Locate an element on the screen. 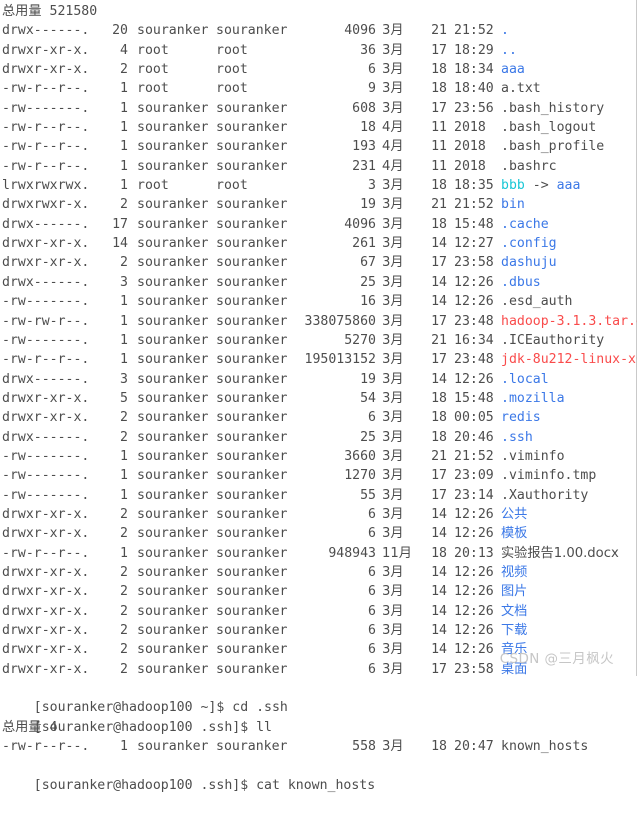 Image resolution: width=637 pixels, height=814 pixels. file-name-cell: .ssh is located at coordinates (517, 437).